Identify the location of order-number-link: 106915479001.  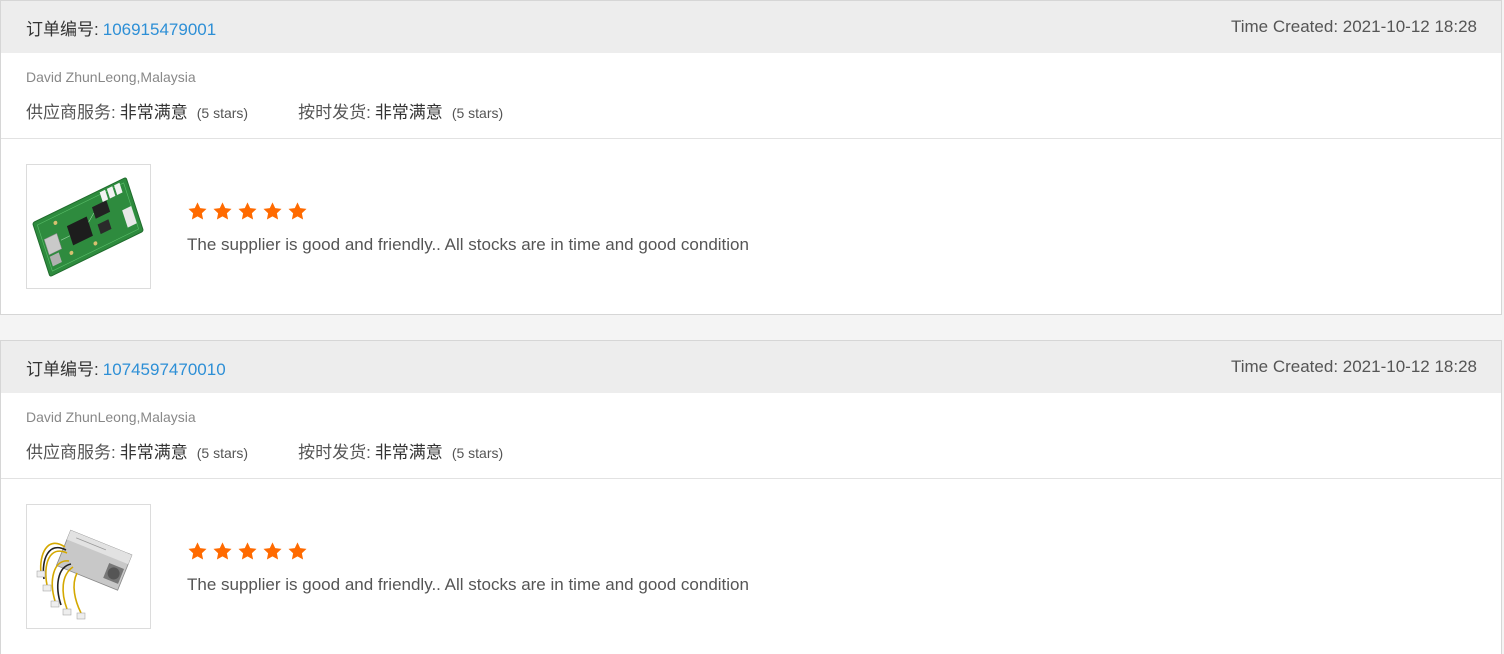
(159, 29).